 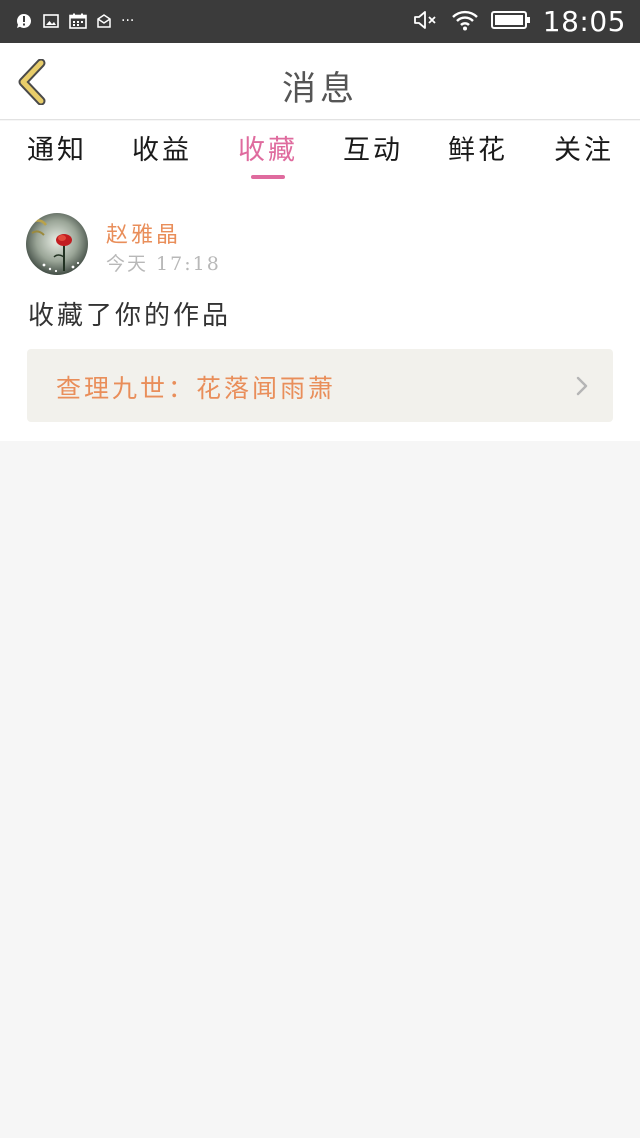 I want to click on chat-notification-icon, so click(x=24, y=21).